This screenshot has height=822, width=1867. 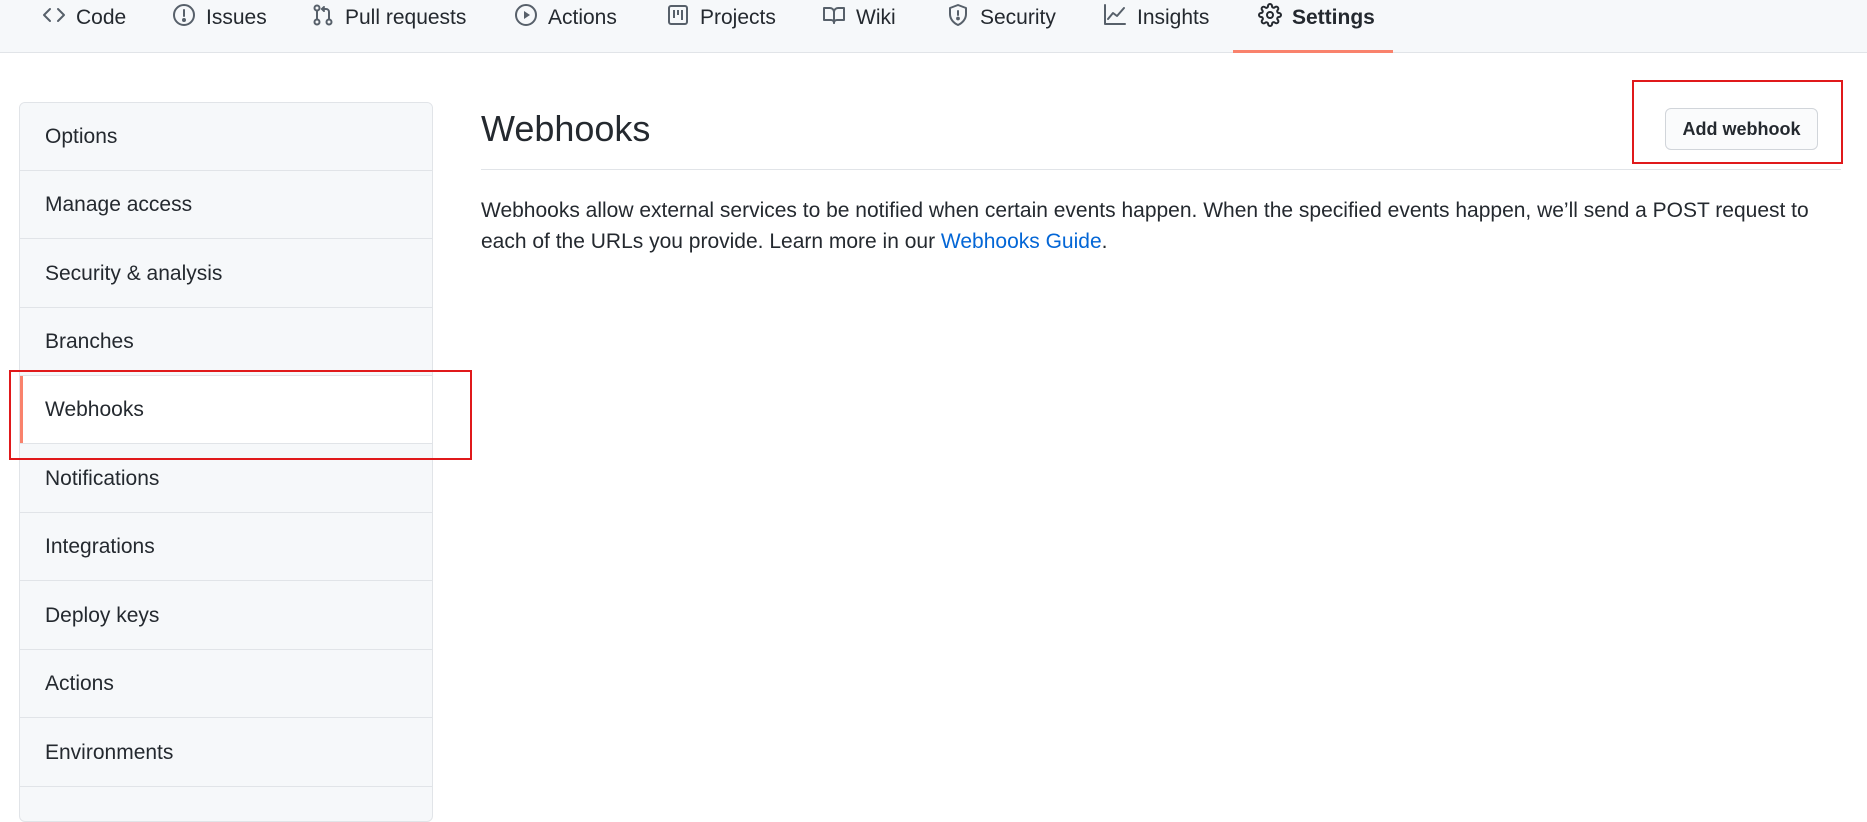 What do you see at coordinates (102, 615) in the screenshot?
I see `sidebar-item-label: Deploy keys` at bounding box center [102, 615].